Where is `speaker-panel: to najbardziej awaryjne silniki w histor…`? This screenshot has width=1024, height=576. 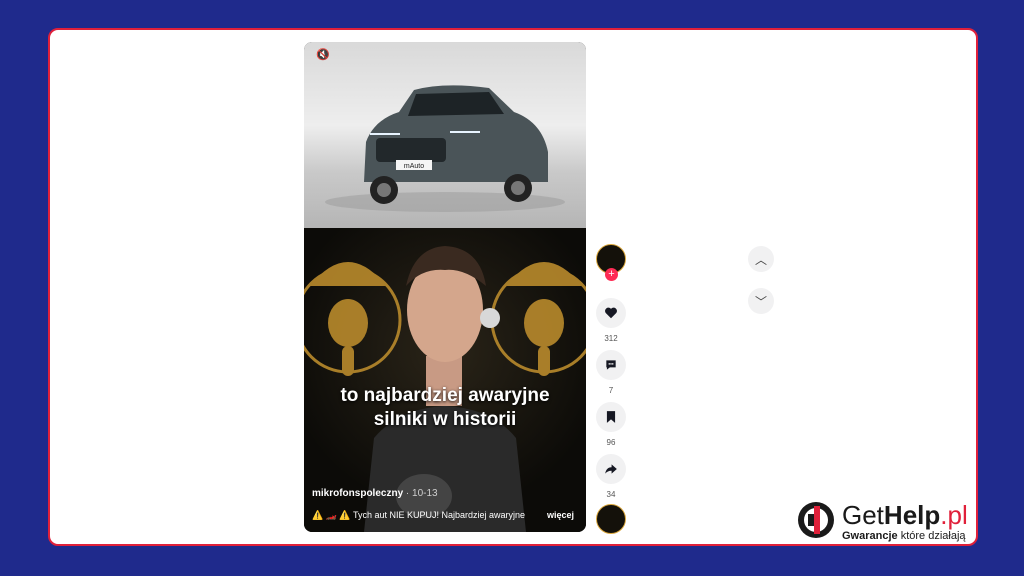 speaker-panel: to najbardziej awaryjne silniki w histor… is located at coordinates (445, 380).